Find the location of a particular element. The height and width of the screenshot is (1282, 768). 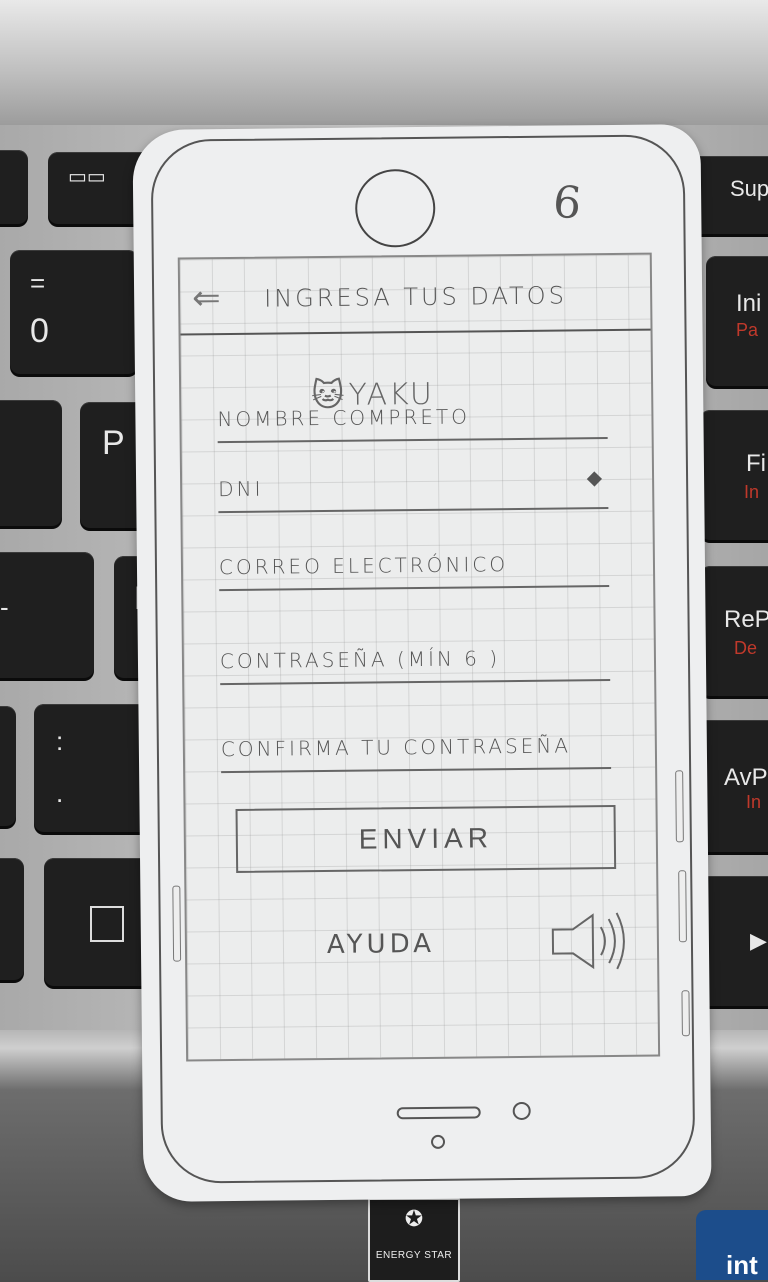

key-left-edge is located at coordinates (31, 463).